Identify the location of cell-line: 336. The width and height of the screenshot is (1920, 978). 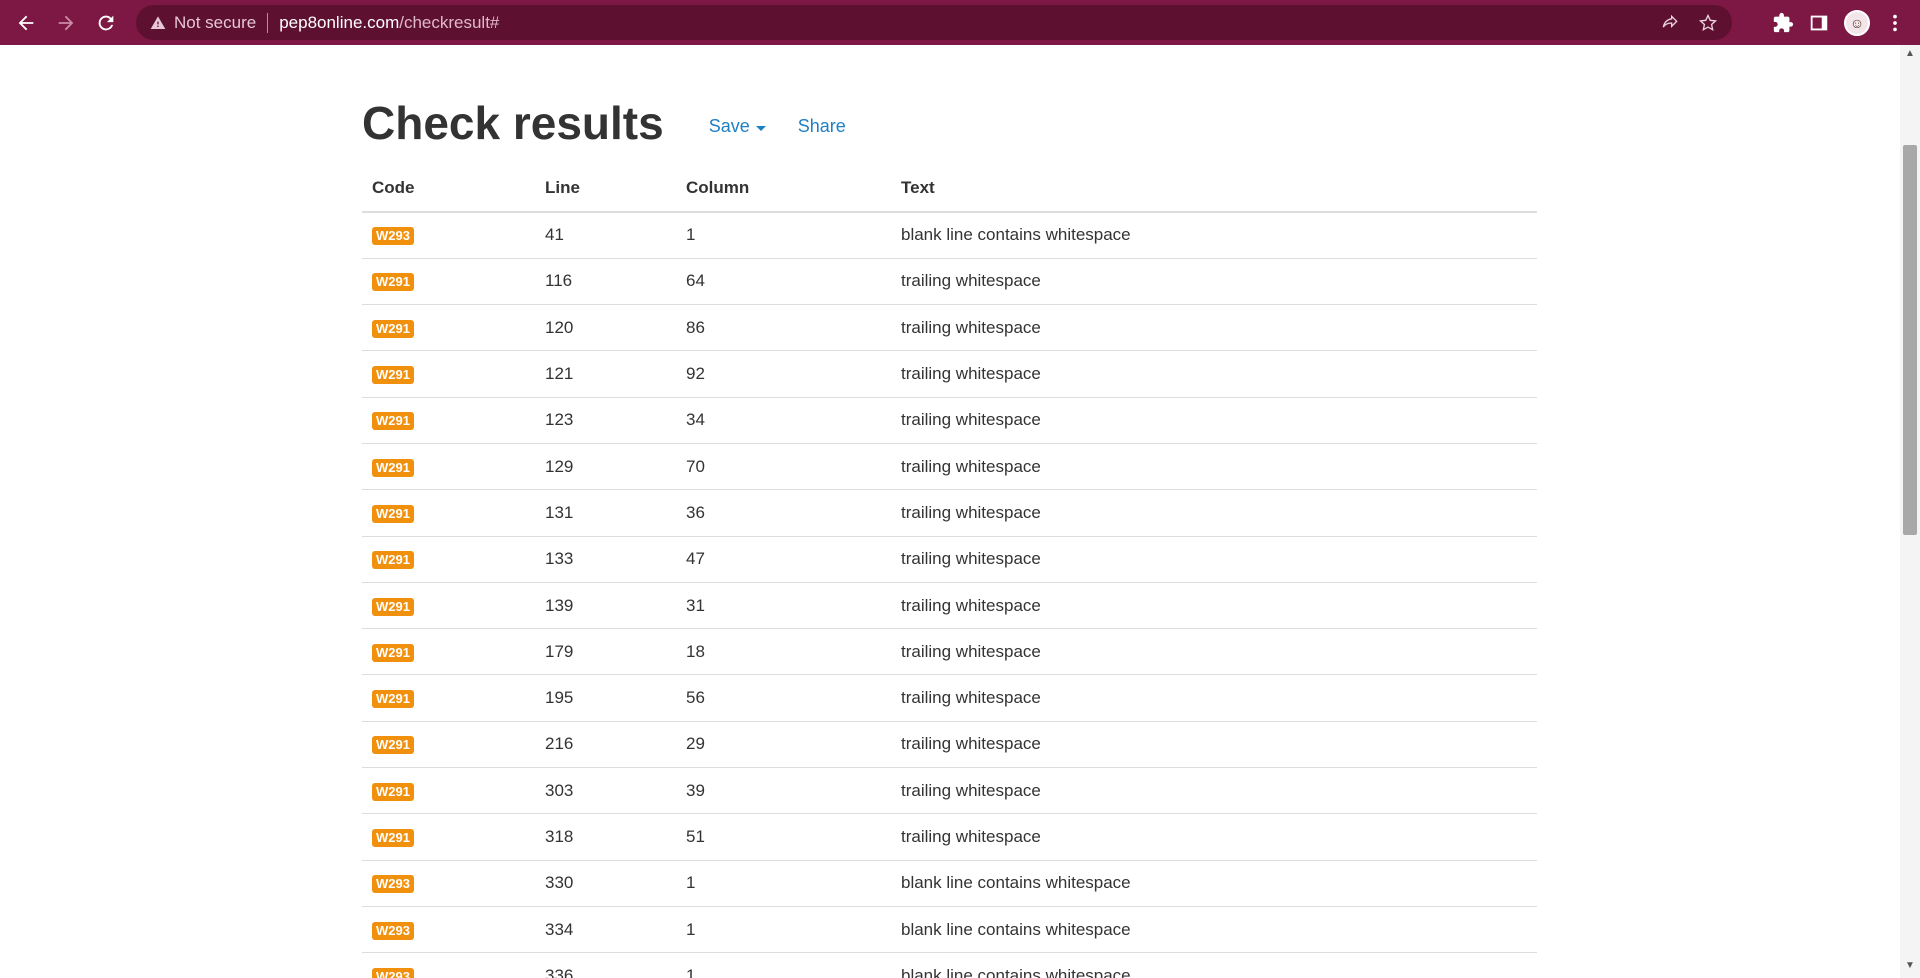
(605, 965).